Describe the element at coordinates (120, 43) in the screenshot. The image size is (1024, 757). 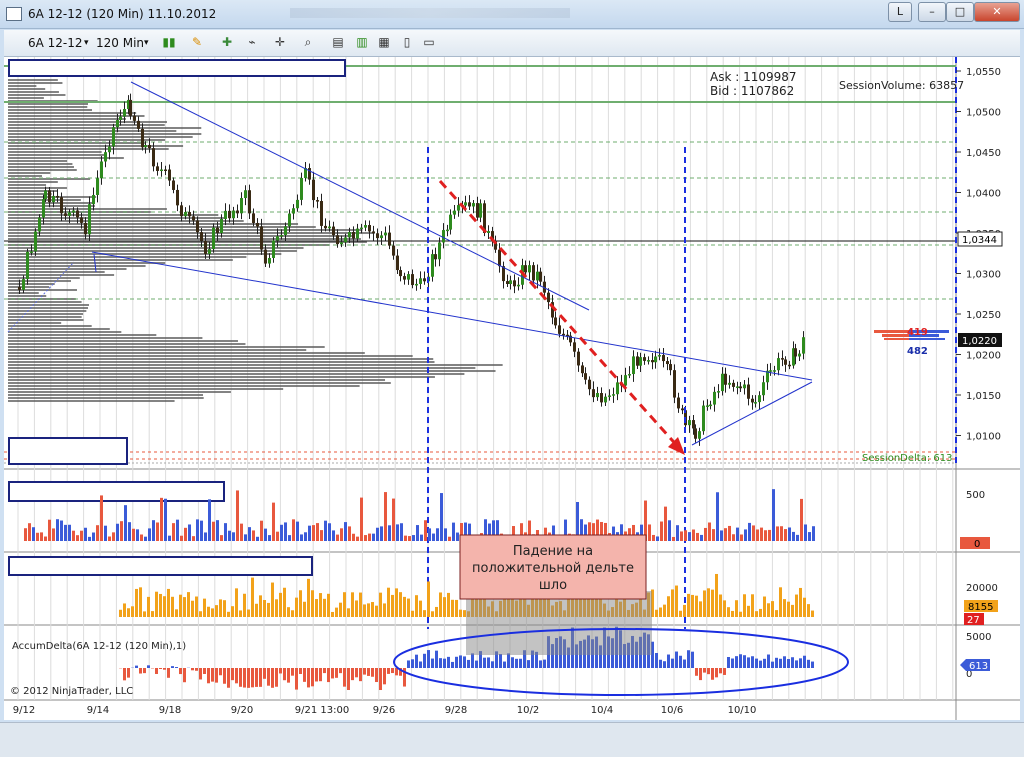
I see `interval-selector: 120 Min` at that location.